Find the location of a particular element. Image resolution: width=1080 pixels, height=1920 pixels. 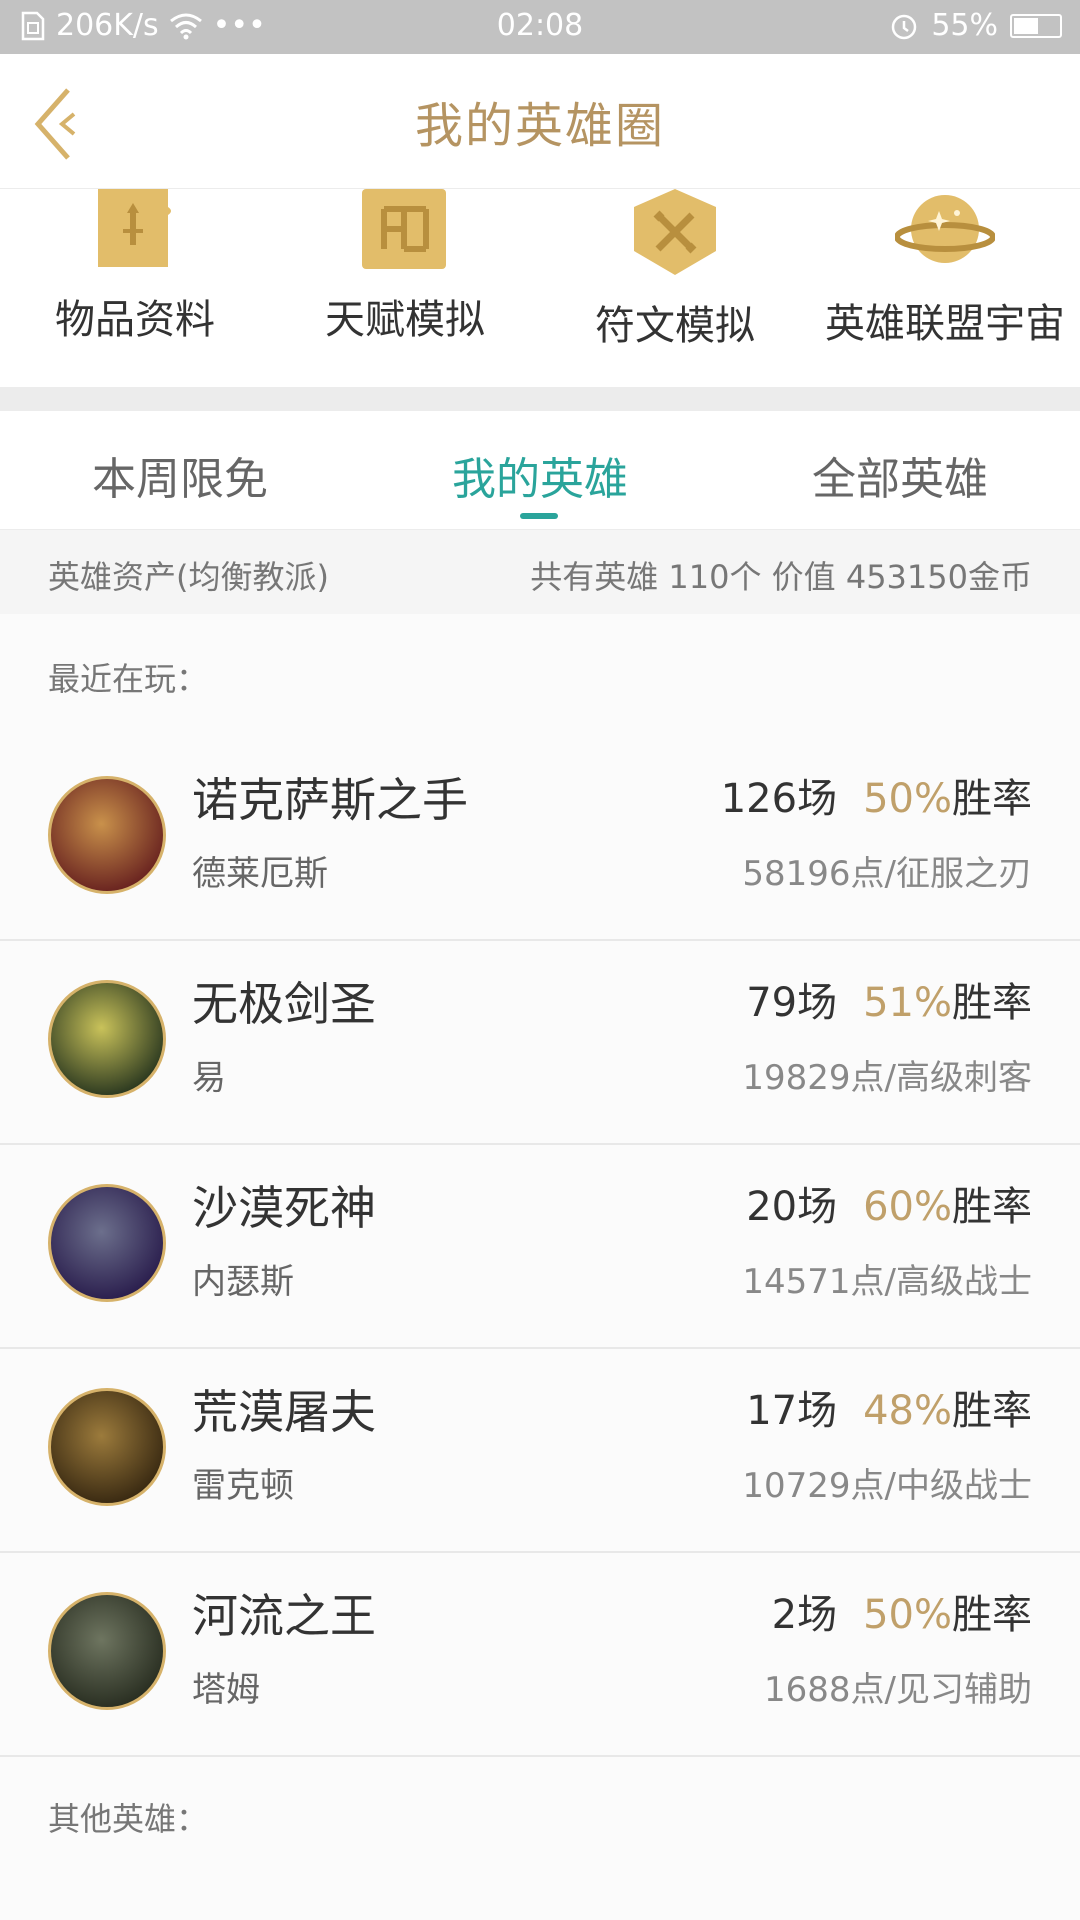

app-header: 我的英雄圈 is located at coordinates (540, 121).